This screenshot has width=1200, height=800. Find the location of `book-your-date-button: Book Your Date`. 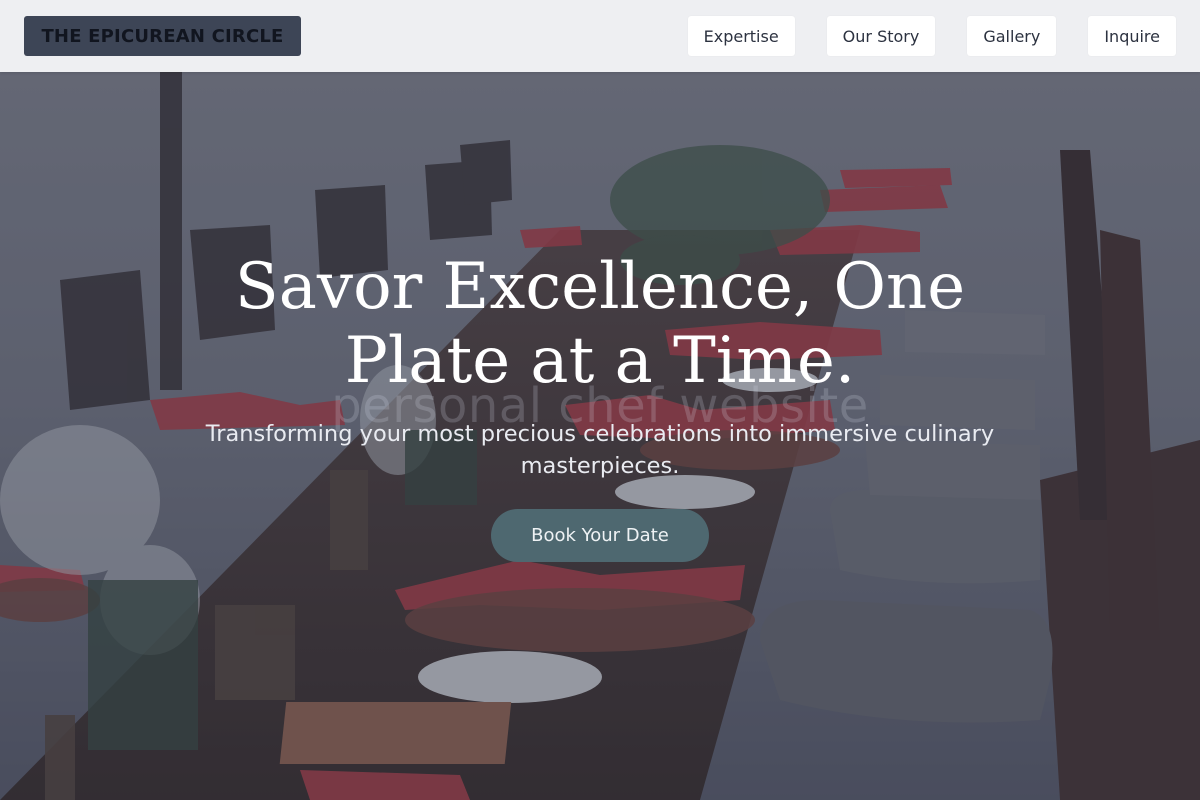

book-your-date-button: Book Your Date is located at coordinates (600, 535).